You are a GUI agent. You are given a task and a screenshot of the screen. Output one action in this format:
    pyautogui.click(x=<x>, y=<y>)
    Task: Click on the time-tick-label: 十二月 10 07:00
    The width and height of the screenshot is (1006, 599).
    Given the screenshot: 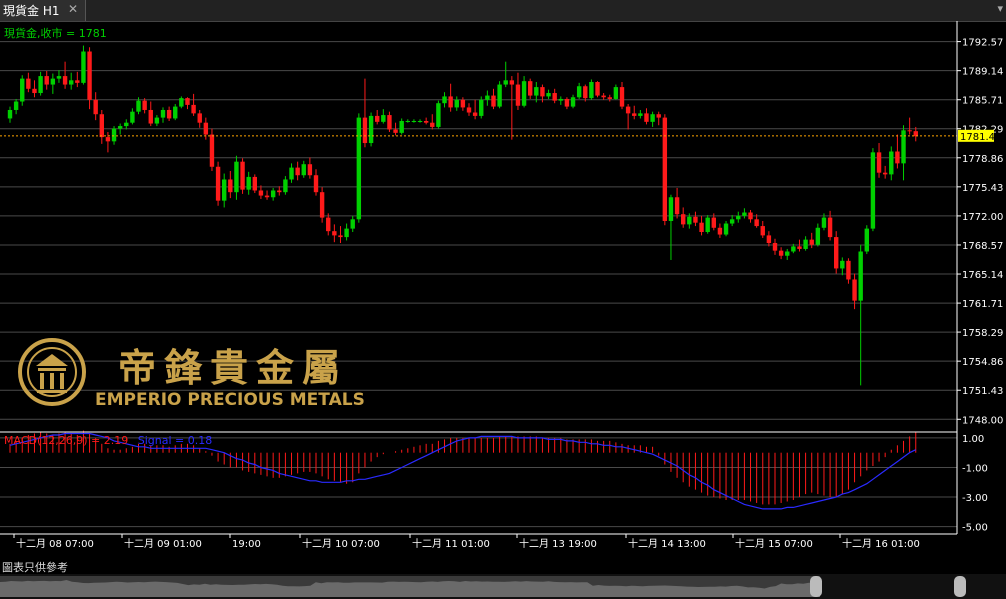 What is the action you would take?
    pyautogui.click(x=341, y=543)
    